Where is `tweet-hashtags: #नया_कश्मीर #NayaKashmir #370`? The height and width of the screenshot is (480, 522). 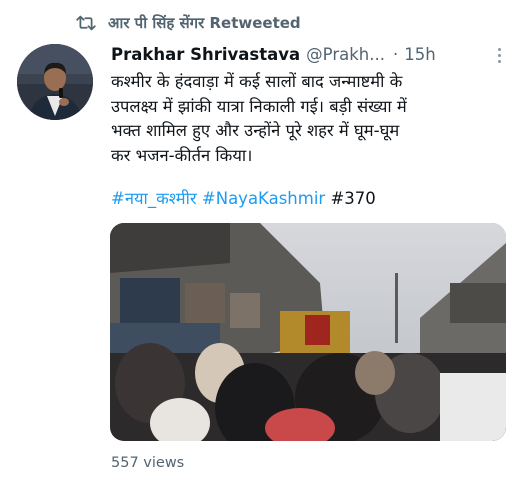 tweet-hashtags: #नया_कश्मीर #NayaKashmir #370 is located at coordinates (308, 199).